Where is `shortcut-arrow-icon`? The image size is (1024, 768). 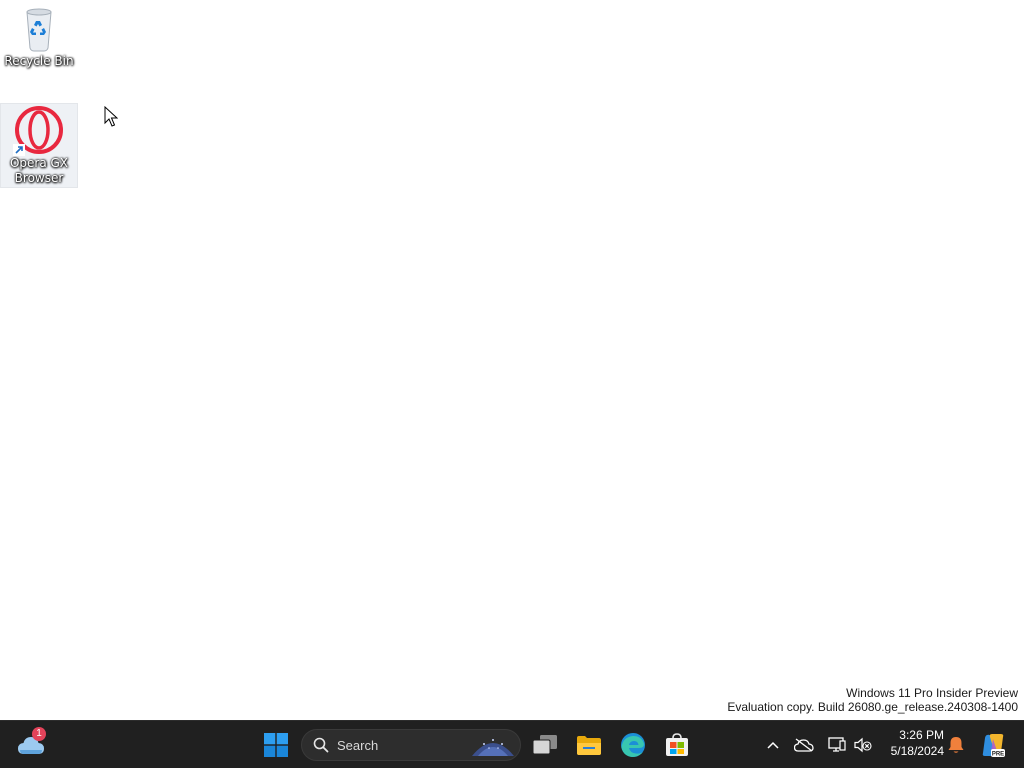
shortcut-arrow-icon is located at coordinates (19, 150).